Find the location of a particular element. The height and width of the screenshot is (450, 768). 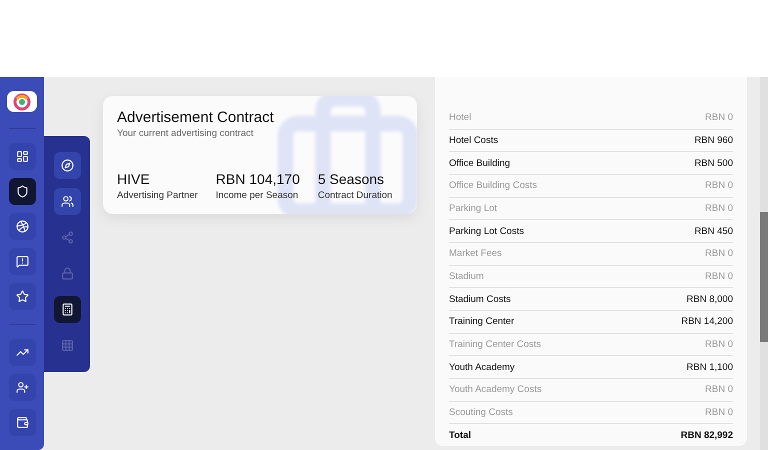

cost-value: RBN 450 is located at coordinates (713, 231).